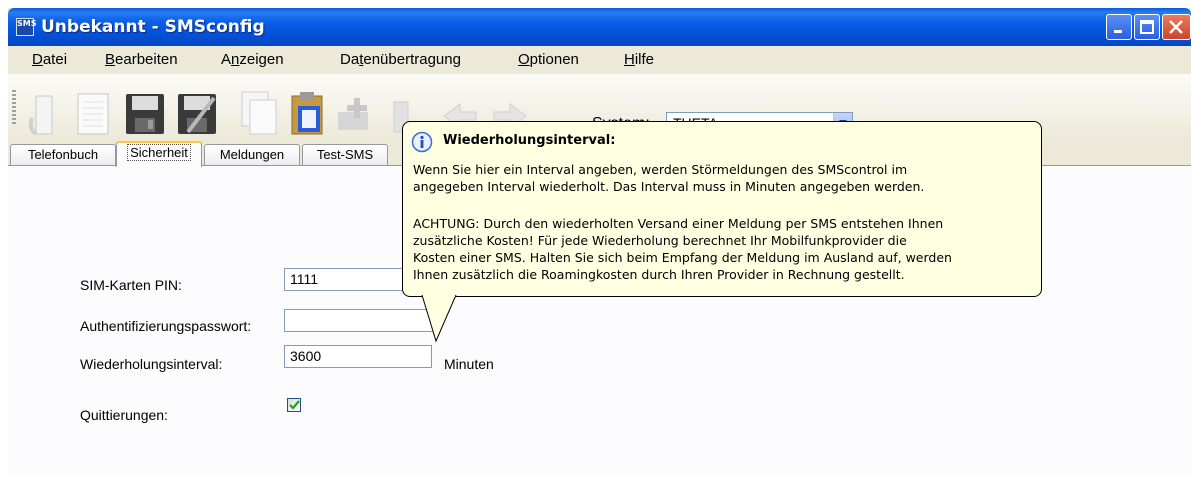  What do you see at coordinates (259, 113) in the screenshot?
I see `copy-icon` at bounding box center [259, 113].